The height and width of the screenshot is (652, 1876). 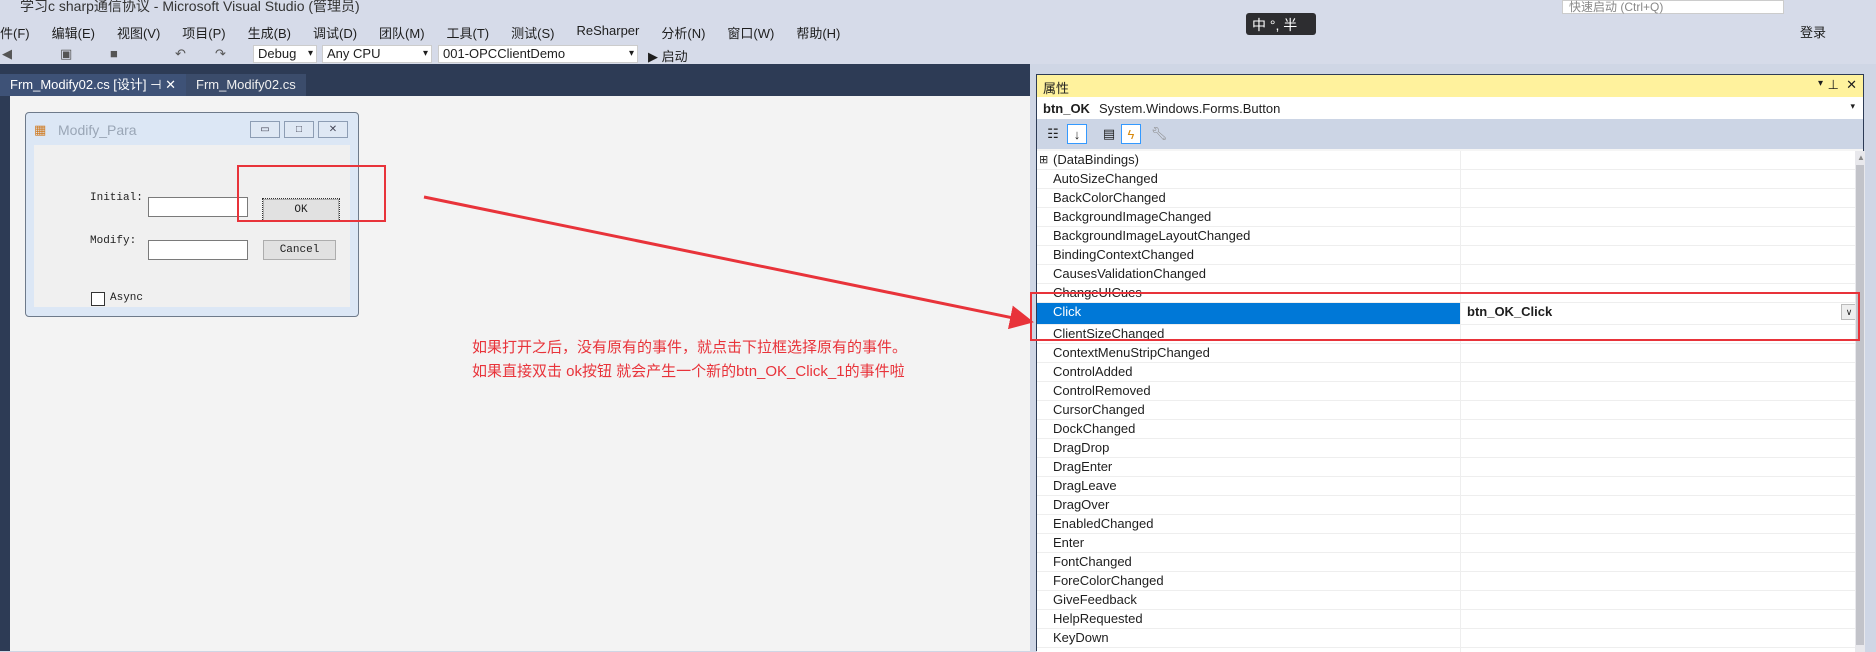 I want to click on event-row: GiveFeedback, so click(x=1446, y=600).